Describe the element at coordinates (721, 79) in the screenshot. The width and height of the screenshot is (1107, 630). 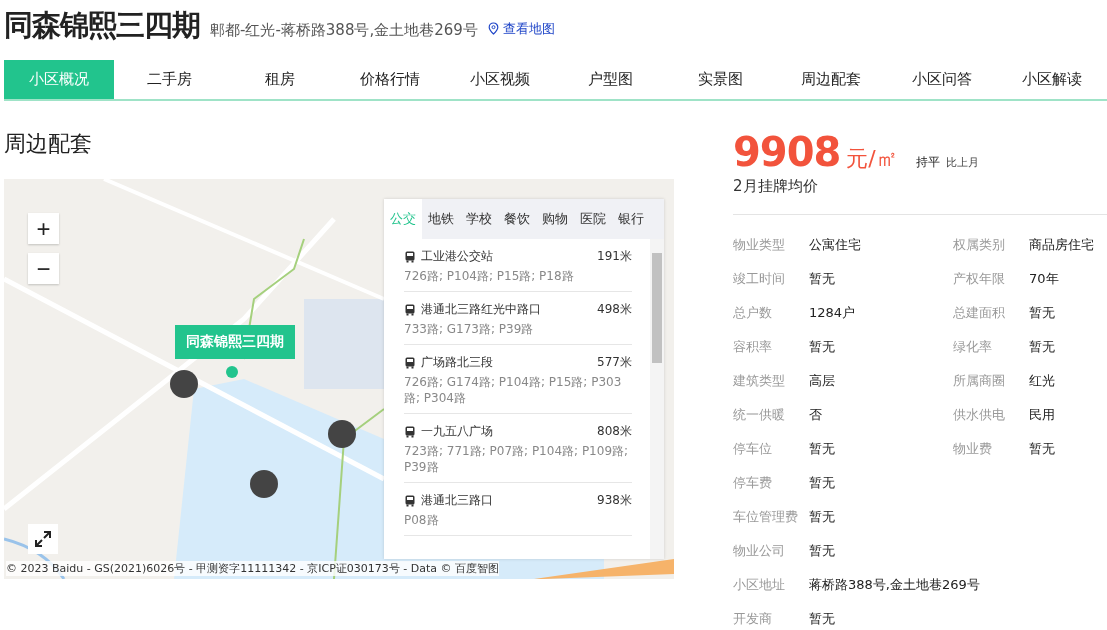
I see `nav-tab: 实景图` at that location.